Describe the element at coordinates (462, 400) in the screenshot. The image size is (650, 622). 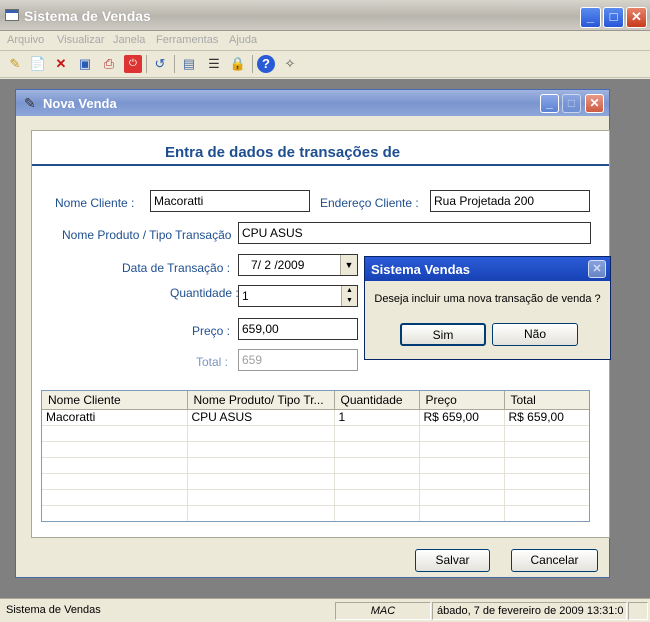
I see `column-header-preco: Preço` at that location.